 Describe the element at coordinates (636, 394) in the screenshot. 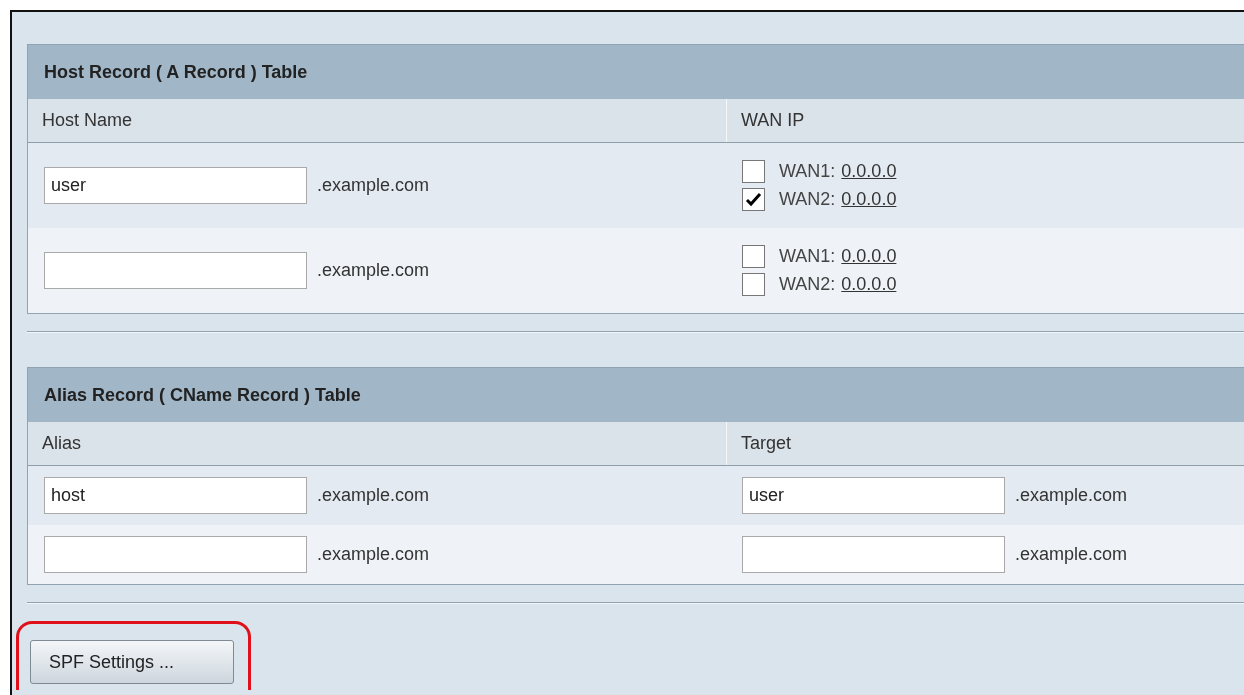

I see `table-title: Alias Record ( CName Record ) Table` at that location.